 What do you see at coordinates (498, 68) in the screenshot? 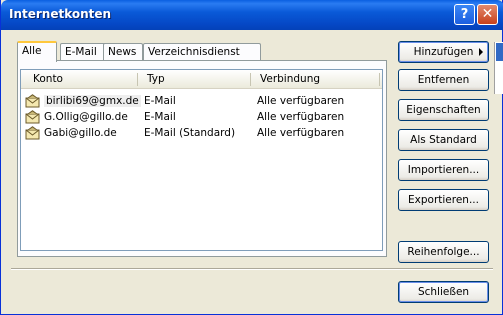
I see `add-submenu` at bounding box center [498, 68].